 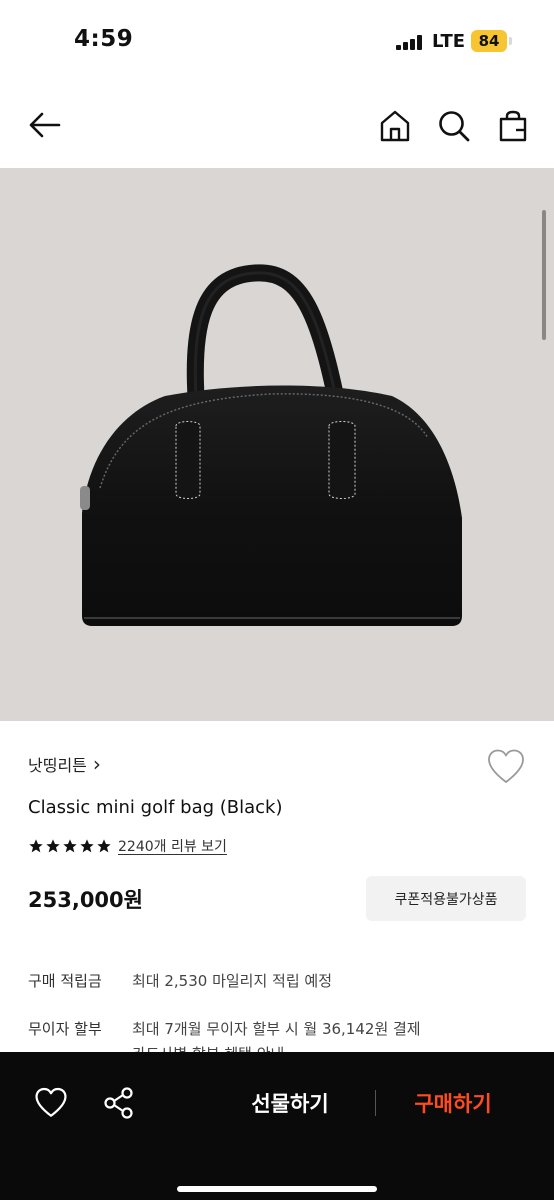 What do you see at coordinates (104, 39) in the screenshot?
I see `status-time: 4:59` at bounding box center [104, 39].